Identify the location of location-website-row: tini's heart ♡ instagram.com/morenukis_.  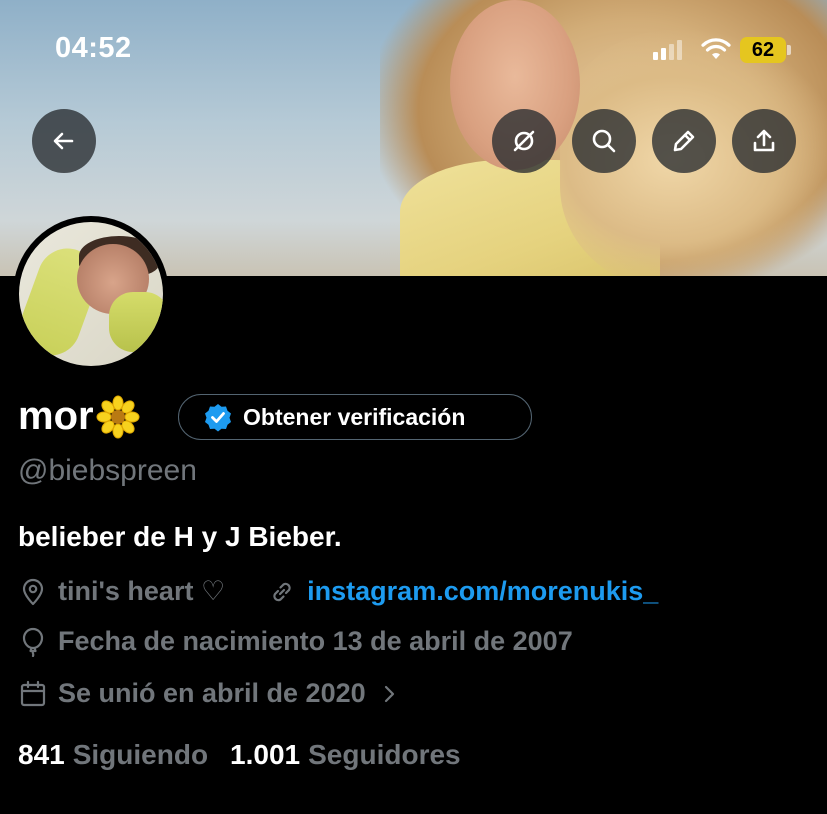
(338, 591).